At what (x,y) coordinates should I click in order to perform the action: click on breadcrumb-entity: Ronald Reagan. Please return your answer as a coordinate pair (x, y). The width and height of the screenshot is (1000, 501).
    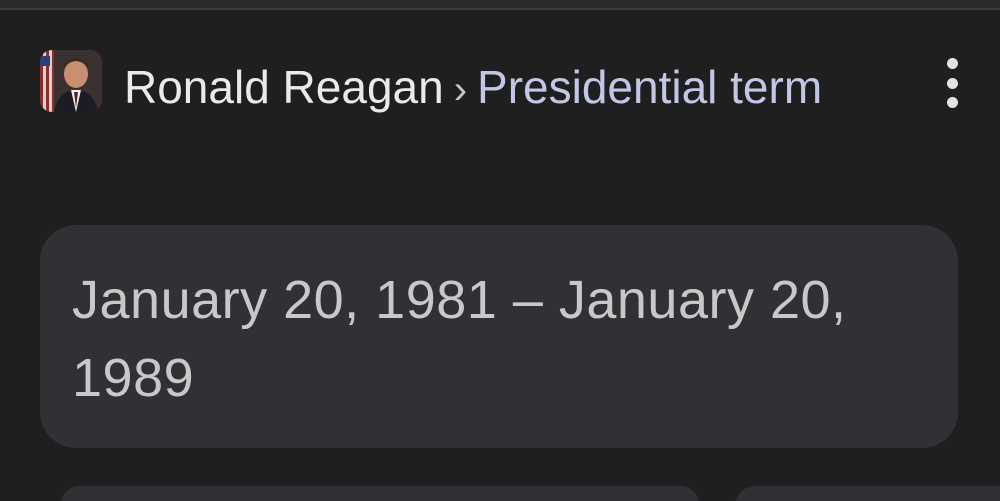
    Looking at the image, I should click on (284, 87).